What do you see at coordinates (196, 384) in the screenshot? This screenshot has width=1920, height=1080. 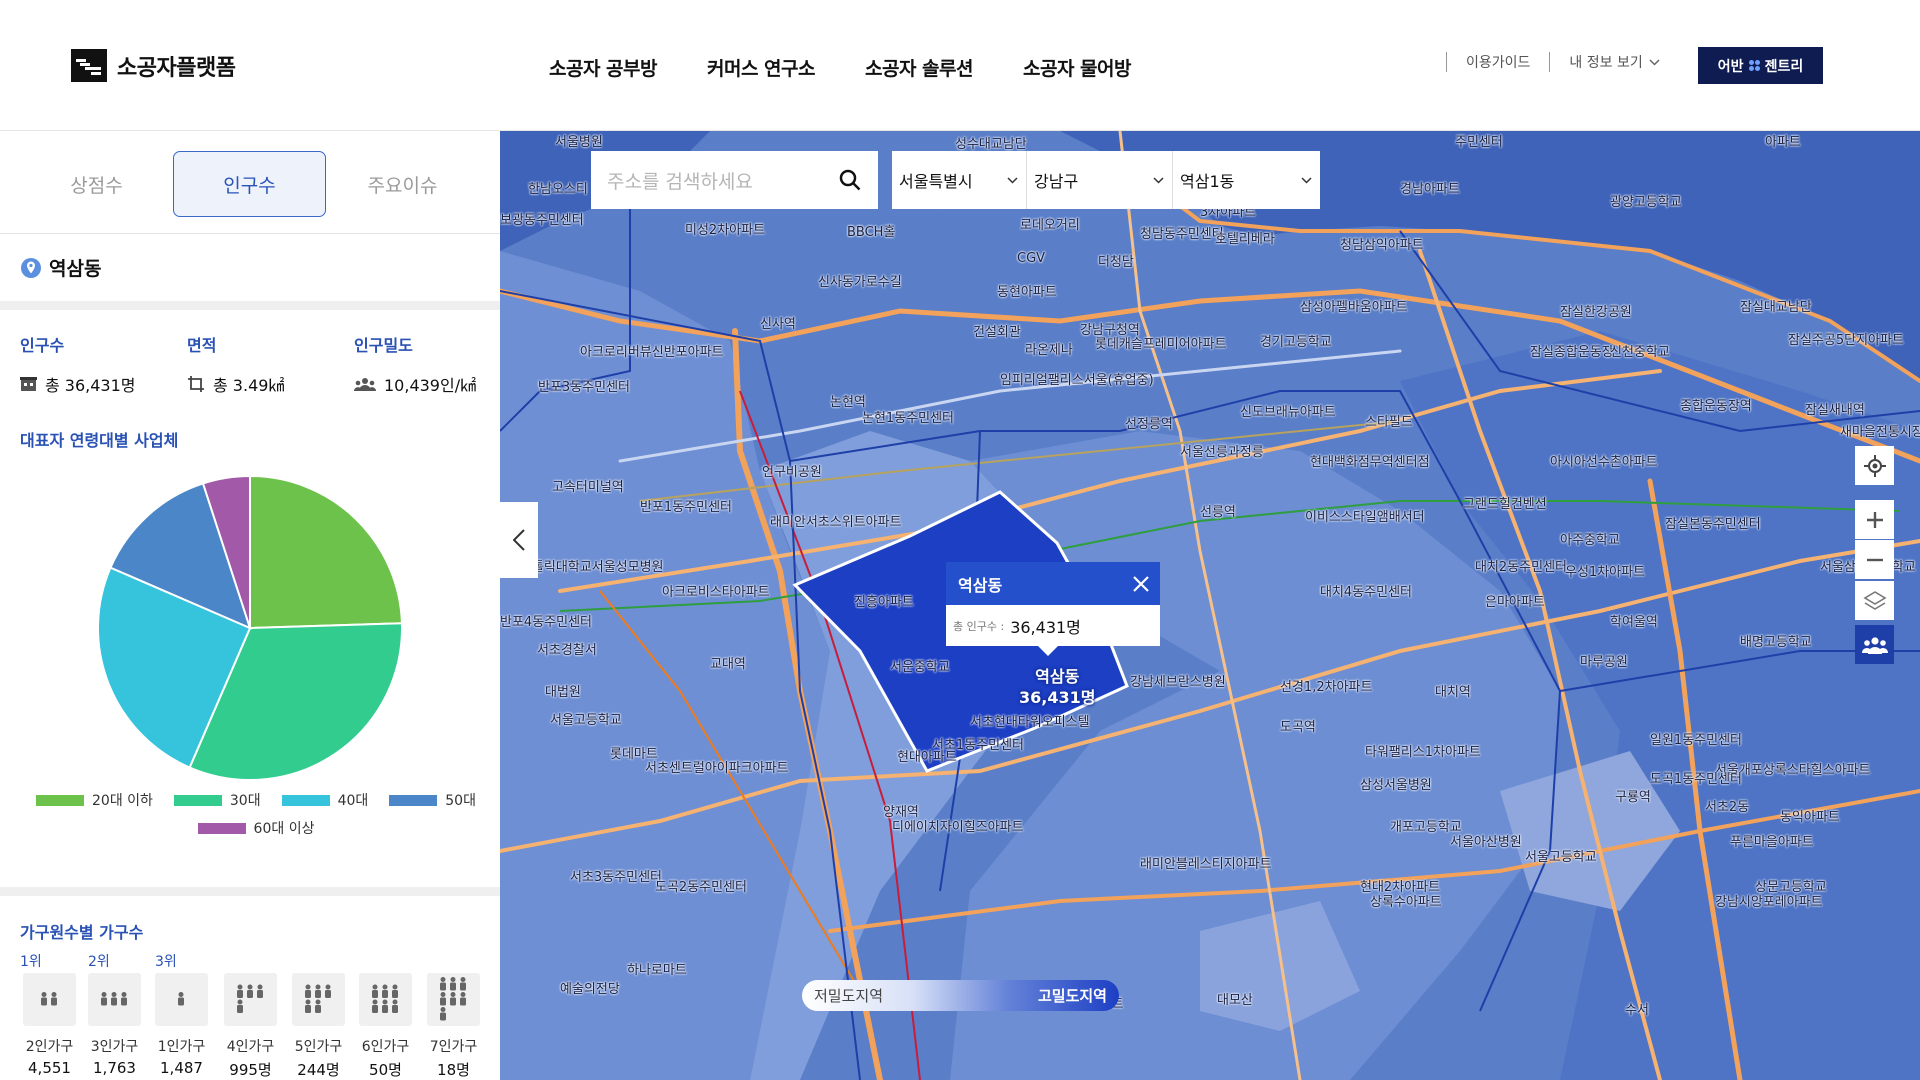 I see `crop-area-icon` at bounding box center [196, 384].